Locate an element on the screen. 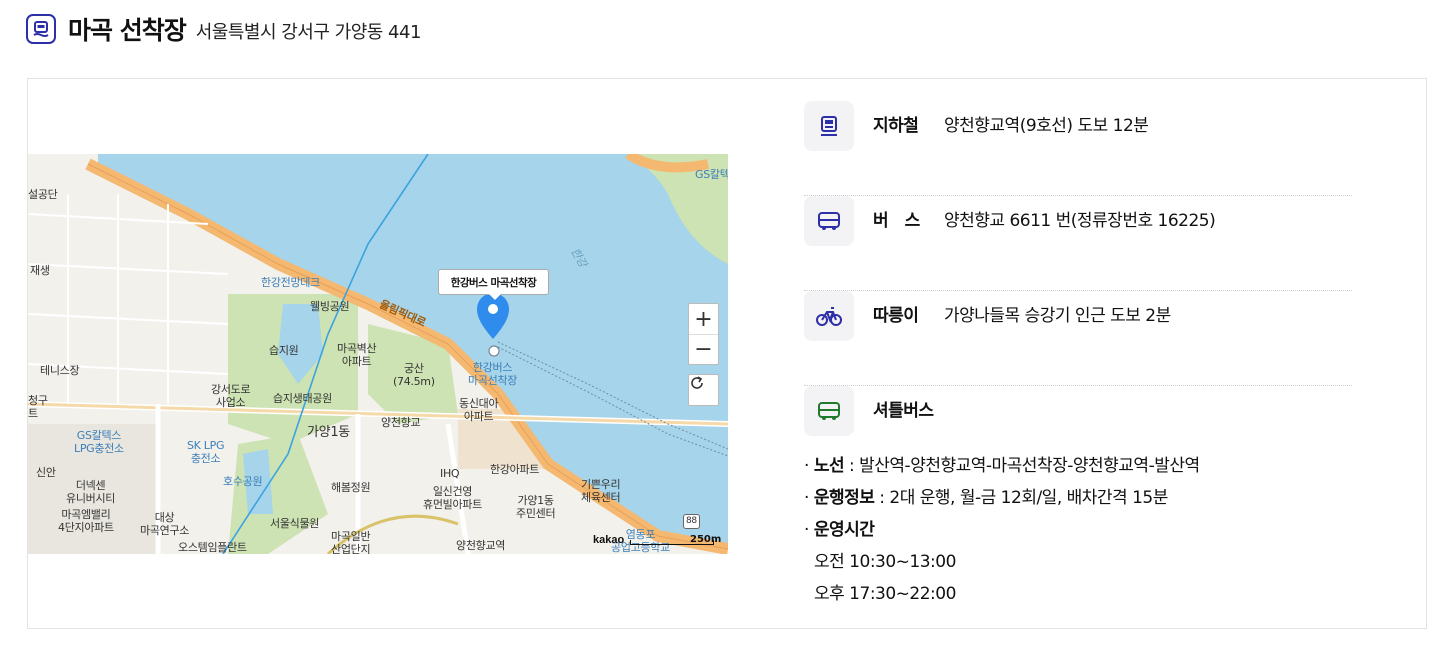  shuttle-info: · 운행정보 : 2대 운행, 월-금 12회/일, 배차간격 15분 is located at coordinates (986, 498).